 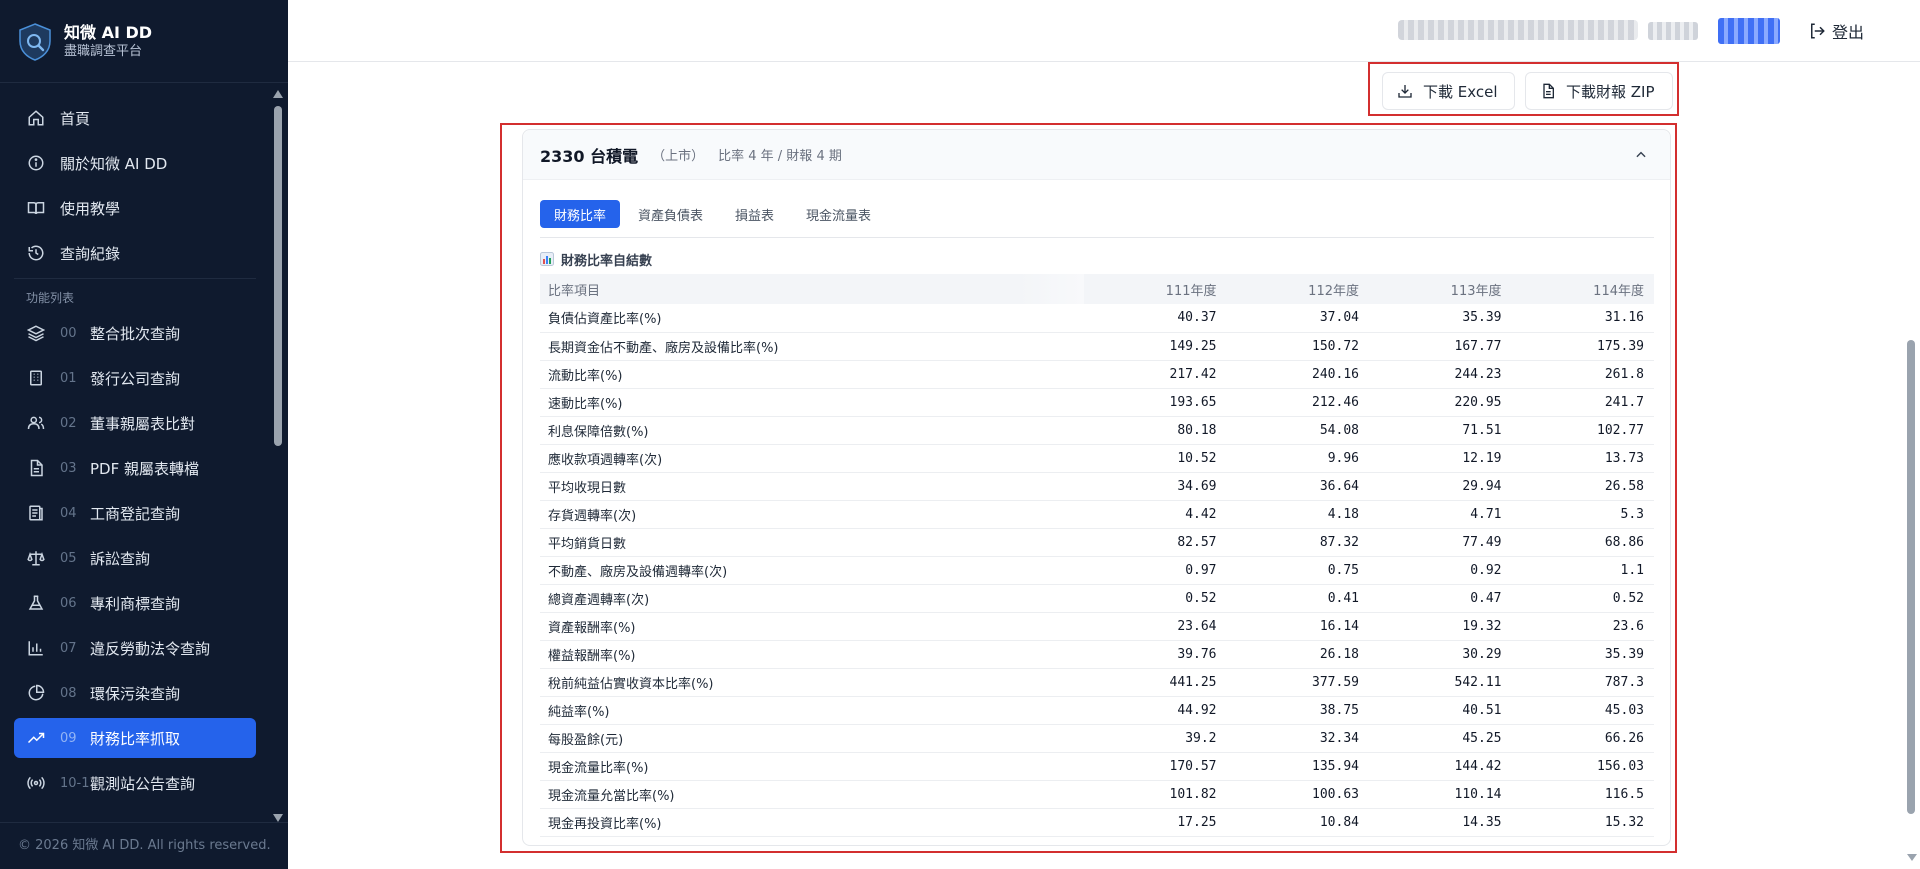 I want to click on ratio-value-cell: 80.18, so click(x=1155, y=430).